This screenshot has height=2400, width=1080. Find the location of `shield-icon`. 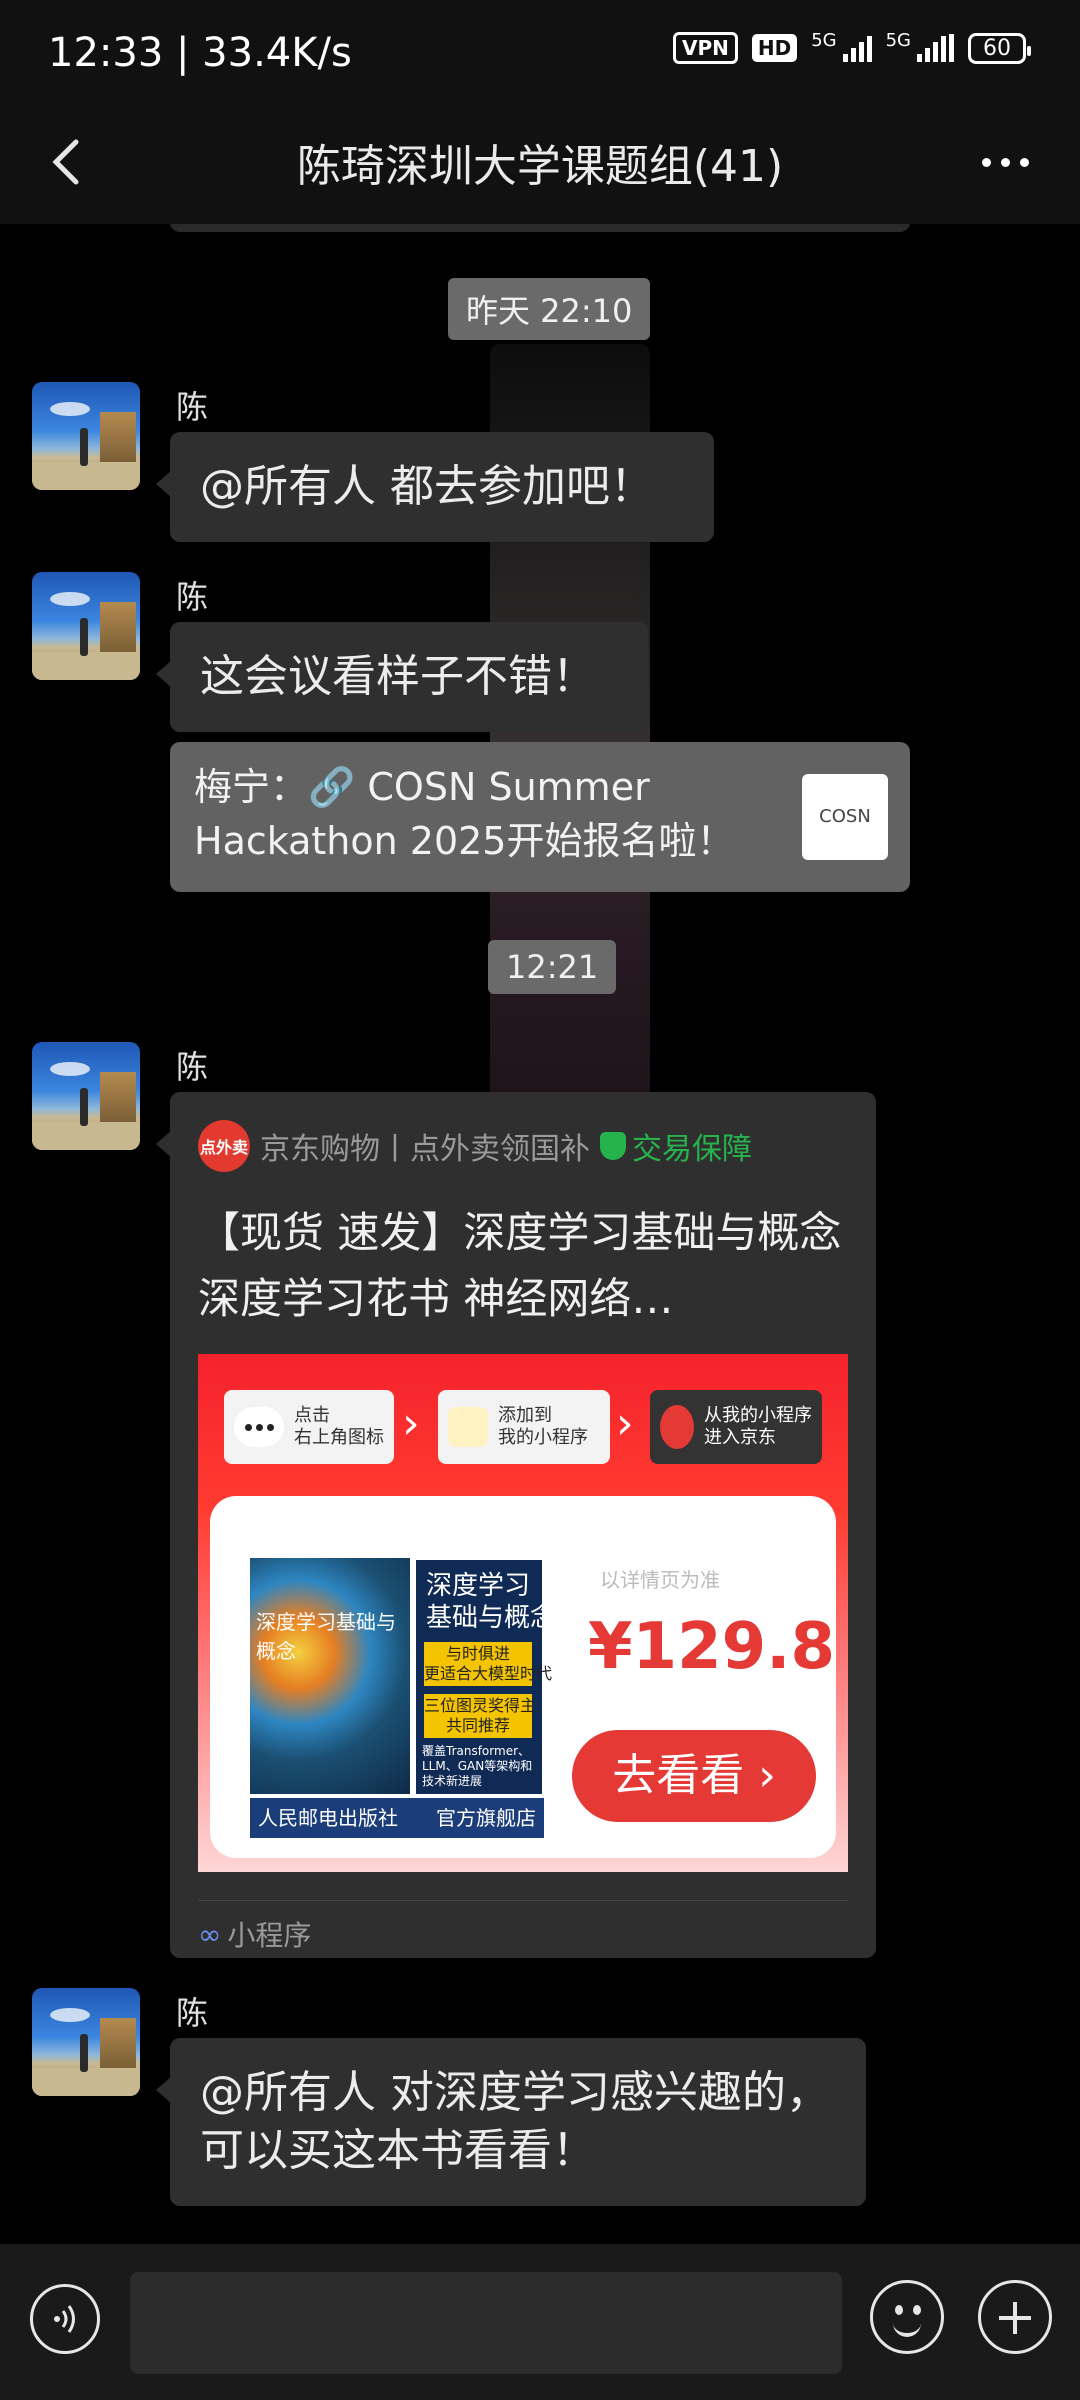

shield-icon is located at coordinates (613, 1146).